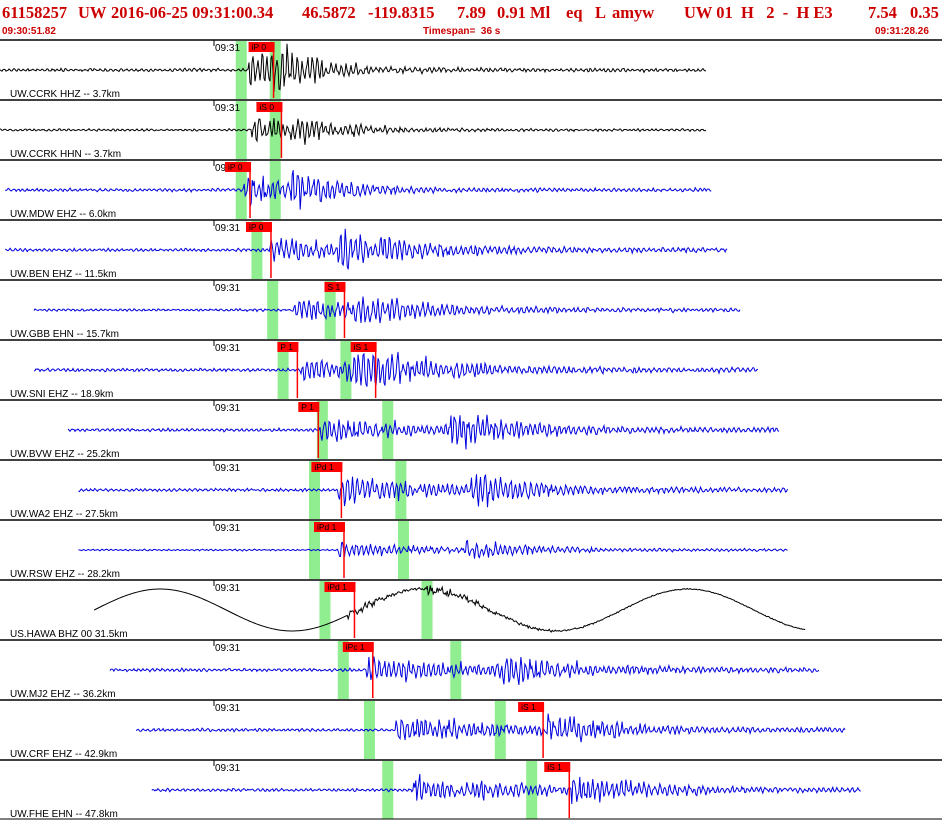 Image resolution: width=942 pixels, height=820 pixels. Describe the element at coordinates (65, 154) in the screenshot. I see `station-label: UW.CCRK HHN -- 3.7km` at that location.